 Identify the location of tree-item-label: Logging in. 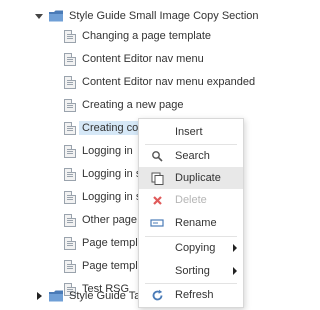
(107, 151).